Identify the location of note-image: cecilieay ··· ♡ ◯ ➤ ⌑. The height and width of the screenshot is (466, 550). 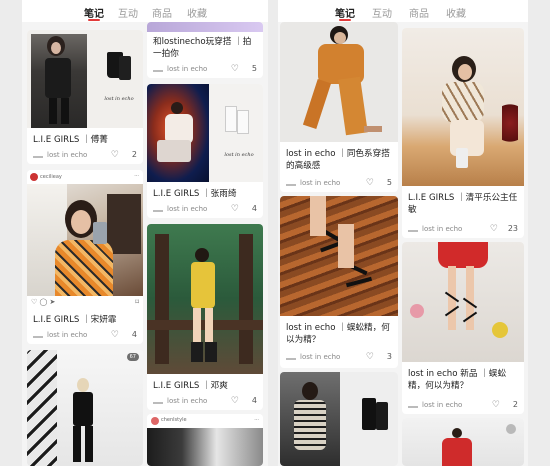
(85, 239).